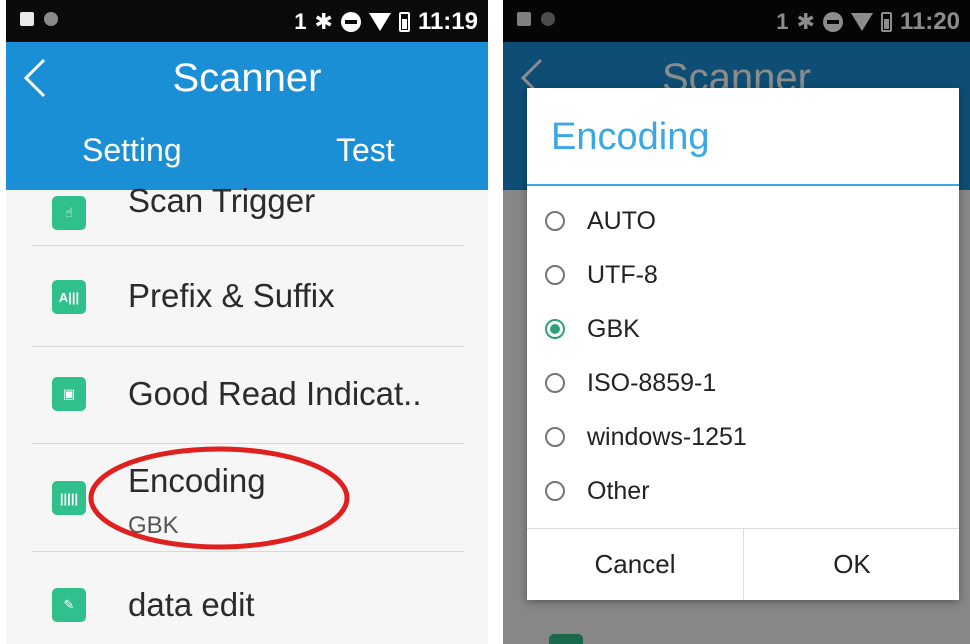 The image size is (970, 644). I want to click on app-bar: Scanner, so click(247, 78).